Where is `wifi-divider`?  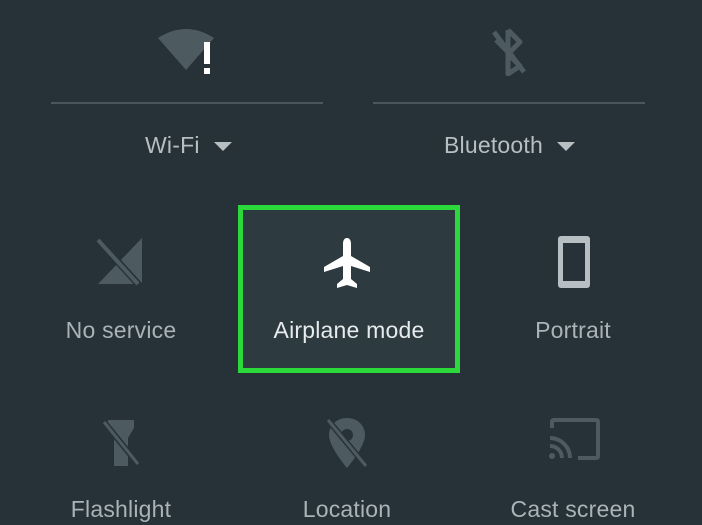 wifi-divider is located at coordinates (187, 103).